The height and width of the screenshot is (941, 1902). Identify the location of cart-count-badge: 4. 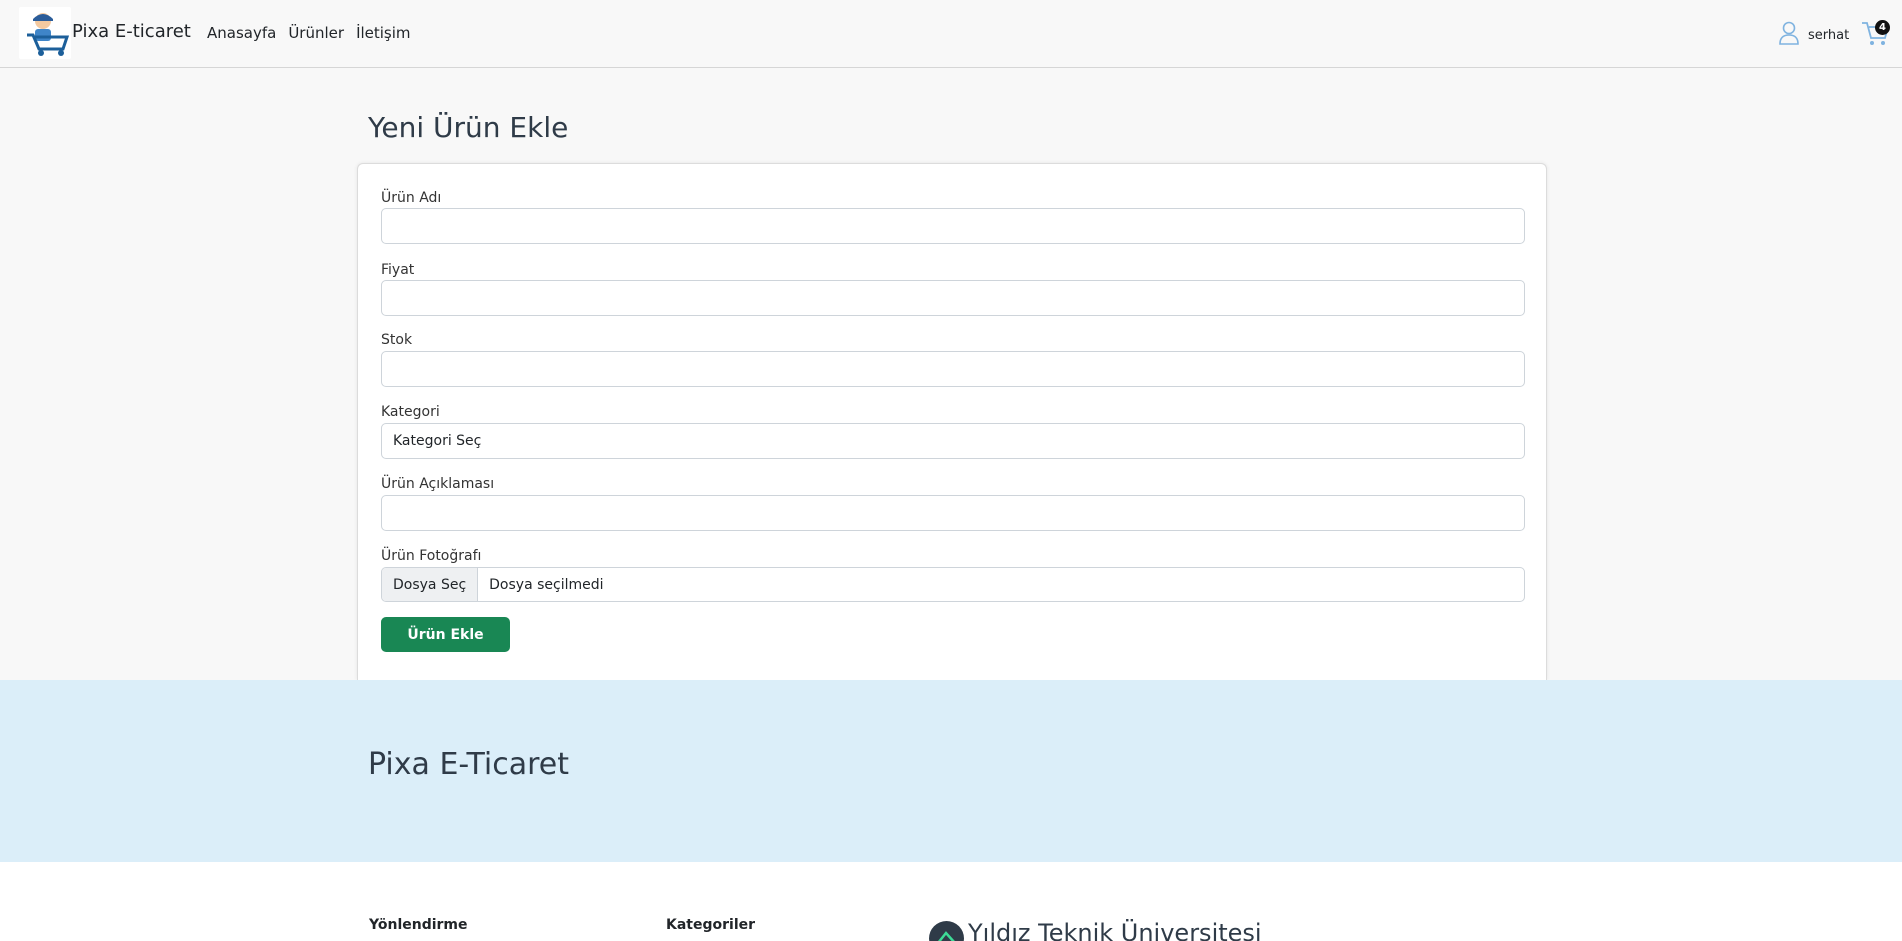
(1882, 27).